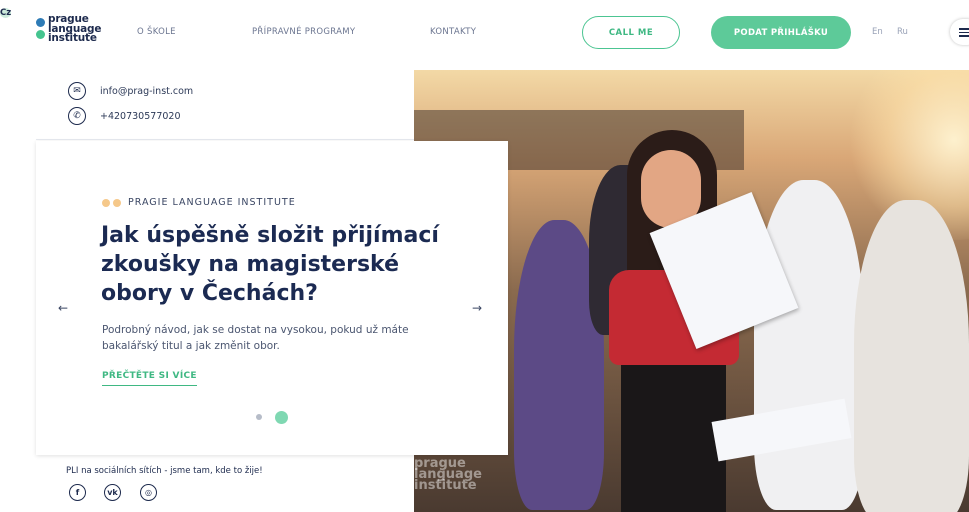 The image size is (969, 512). I want to click on contact-email-text: info@prag-inst.com, so click(147, 91).